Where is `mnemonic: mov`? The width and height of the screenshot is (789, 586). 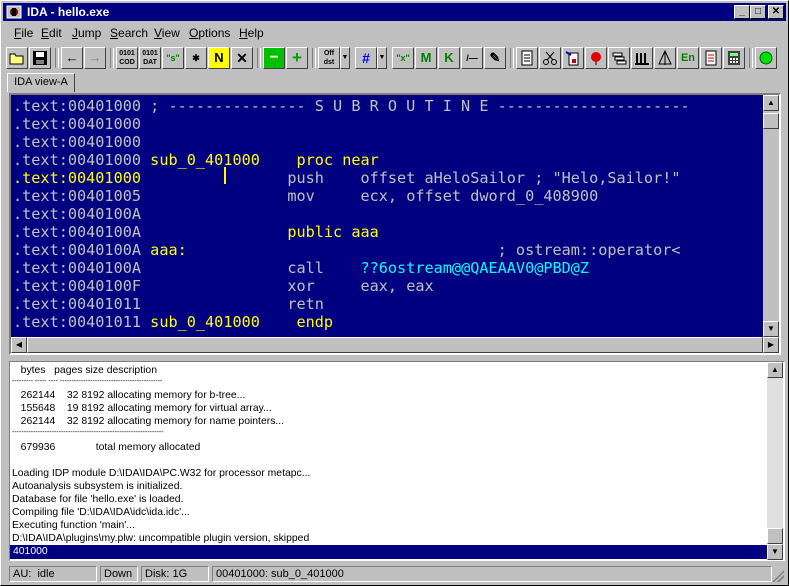
mnemonic: mov is located at coordinates (301, 196).